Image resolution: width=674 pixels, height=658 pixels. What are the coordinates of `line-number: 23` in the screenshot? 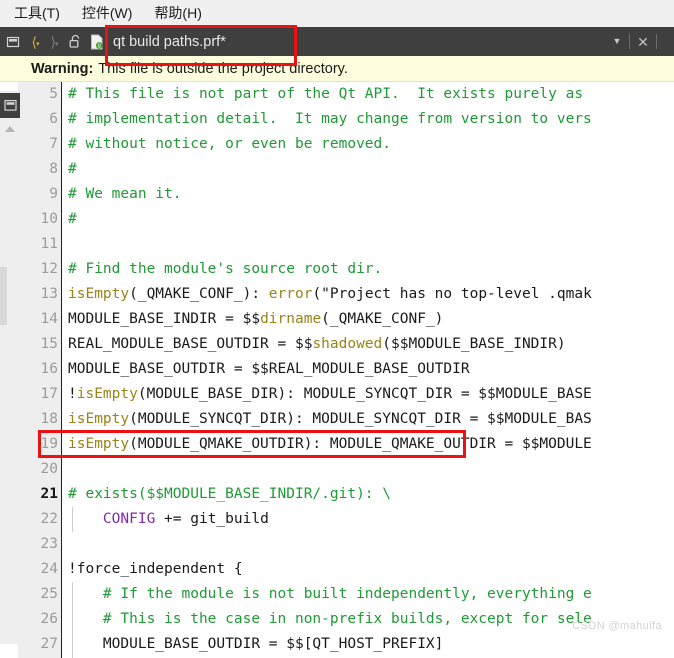 It's located at (49, 544).